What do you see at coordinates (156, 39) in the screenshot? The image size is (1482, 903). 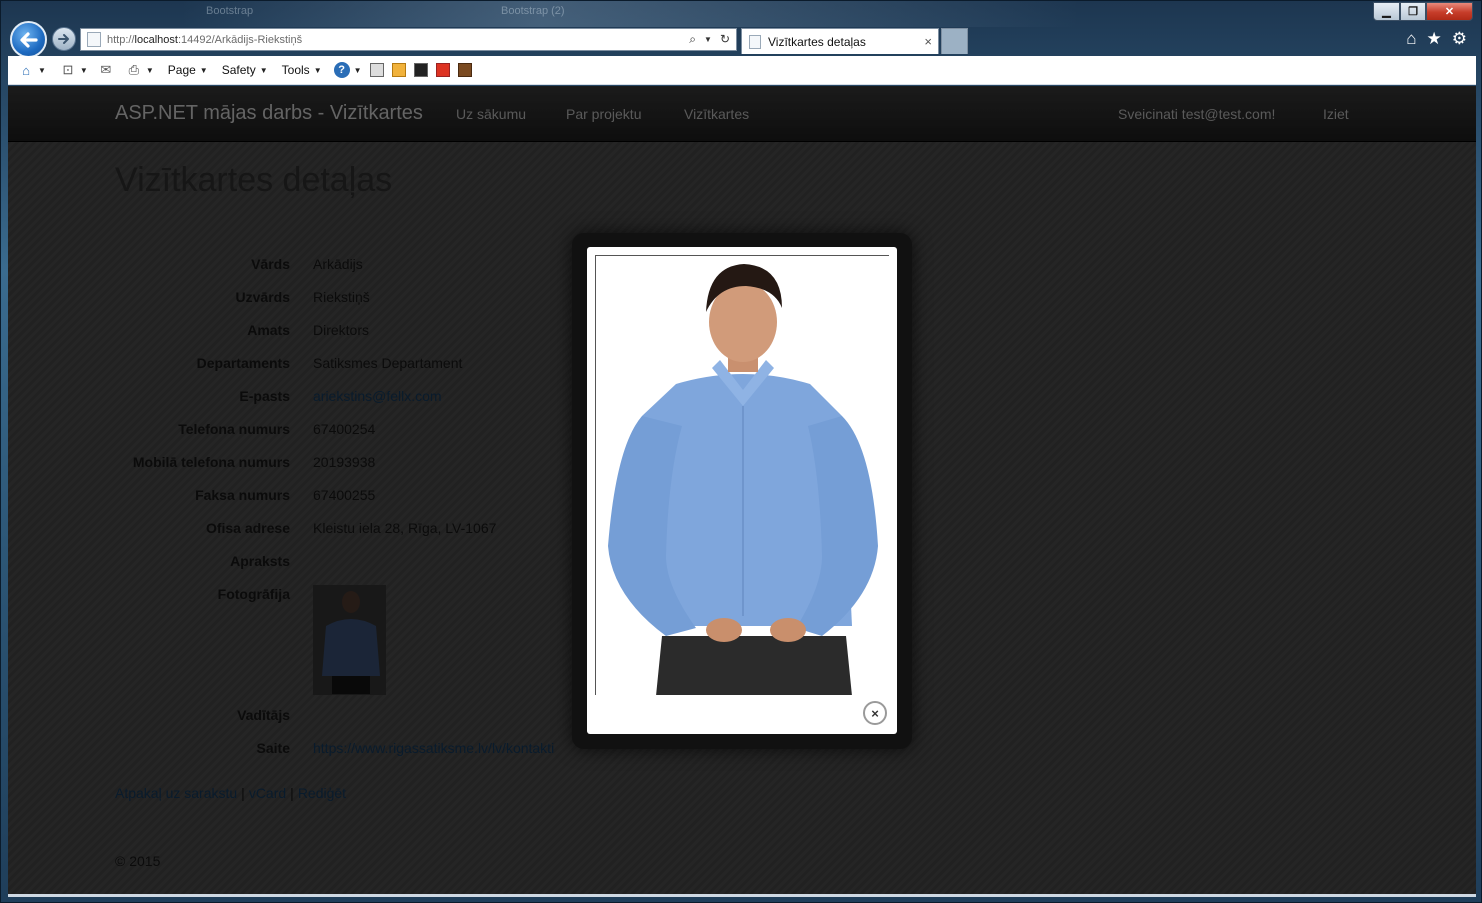 I see `url-host: localhost` at bounding box center [156, 39].